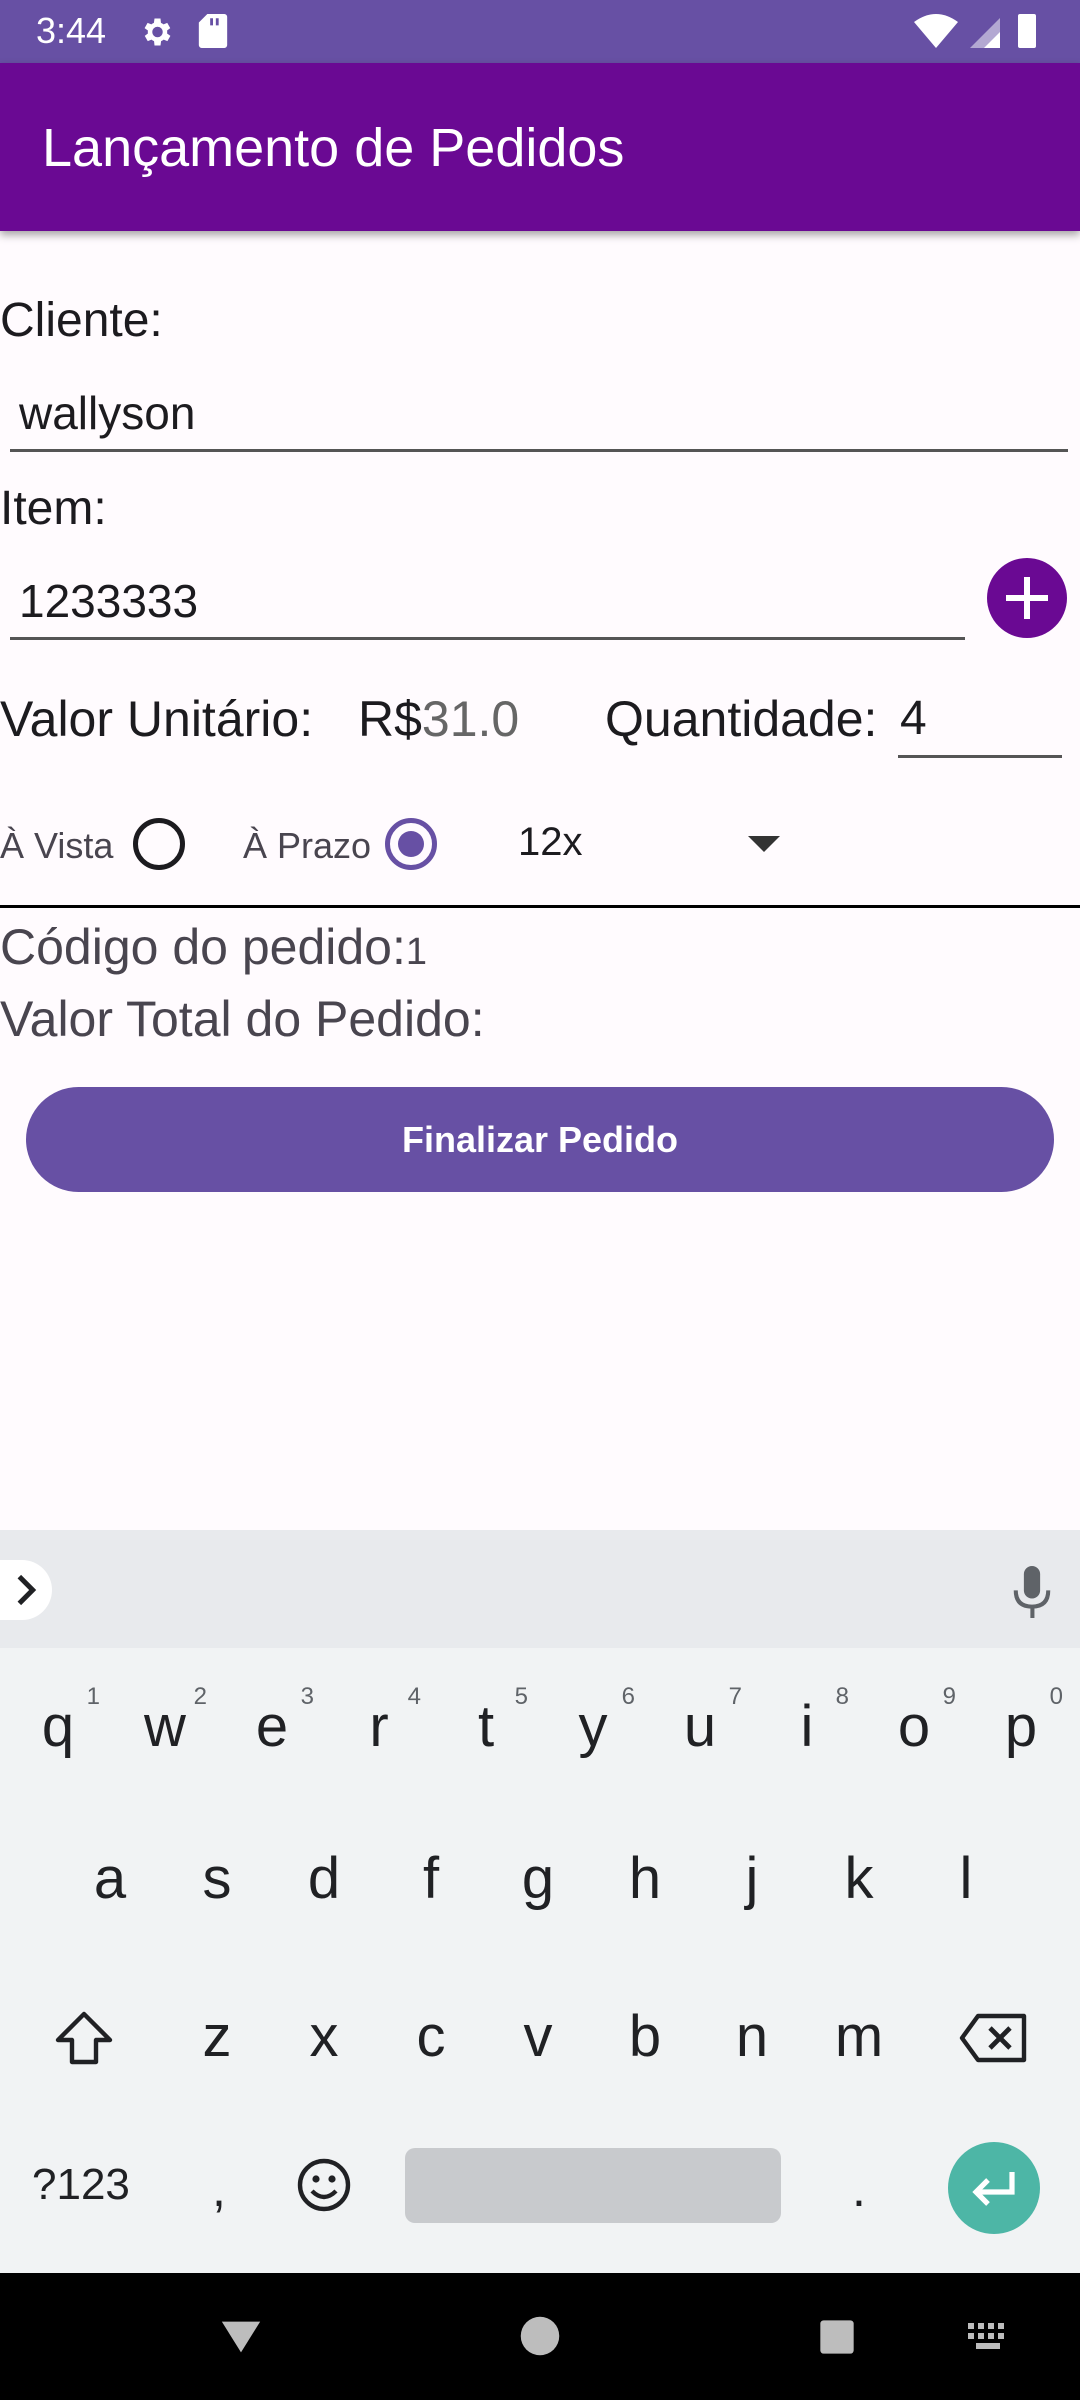 This screenshot has height=2400, width=1080. What do you see at coordinates (593, 1721) in the screenshot?
I see `key-y: y6` at bounding box center [593, 1721].